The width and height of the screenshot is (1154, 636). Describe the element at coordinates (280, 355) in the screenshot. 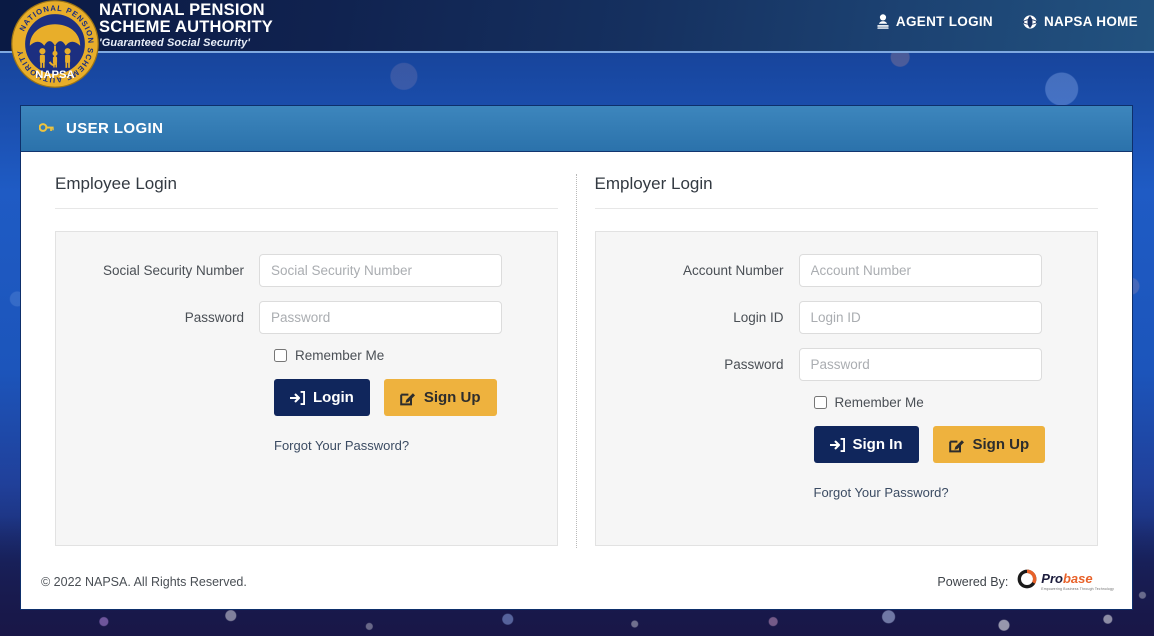

I see `employee-remember-checkbox` at that location.